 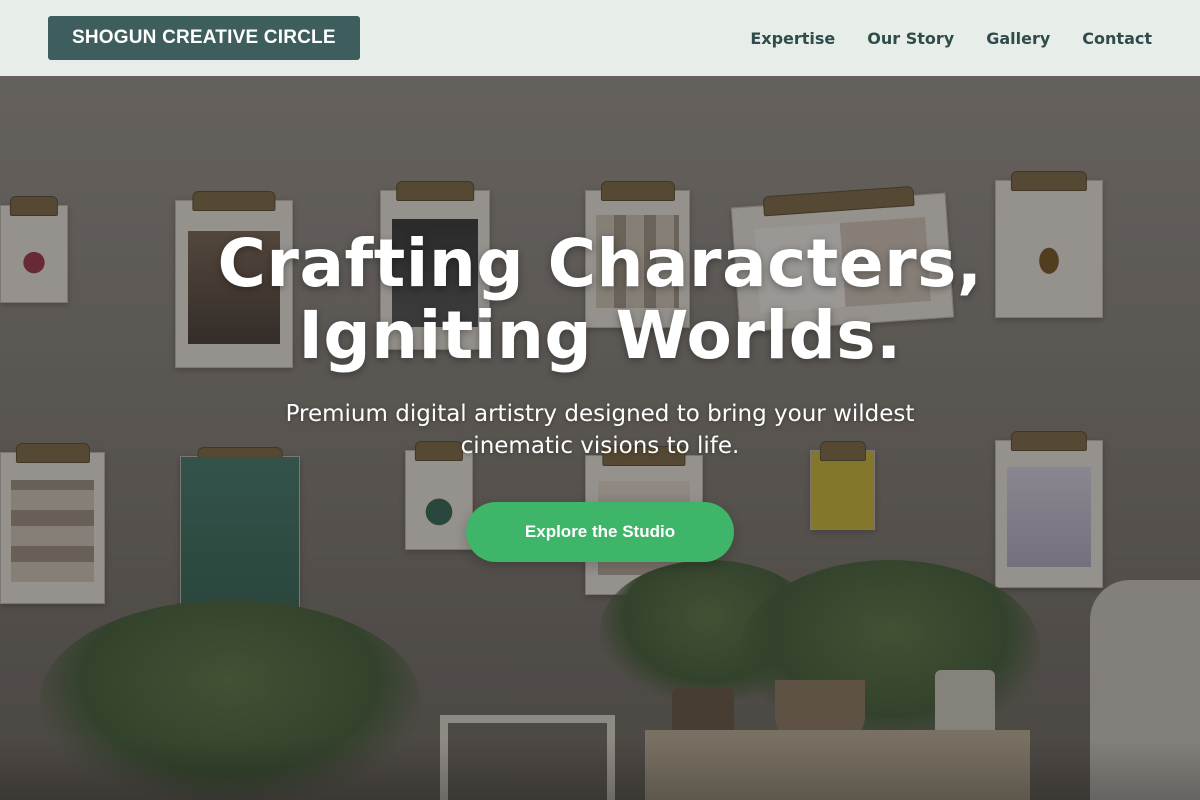 I want to click on nav-links: Expertise Our Story Gallery Contact, so click(x=951, y=38).